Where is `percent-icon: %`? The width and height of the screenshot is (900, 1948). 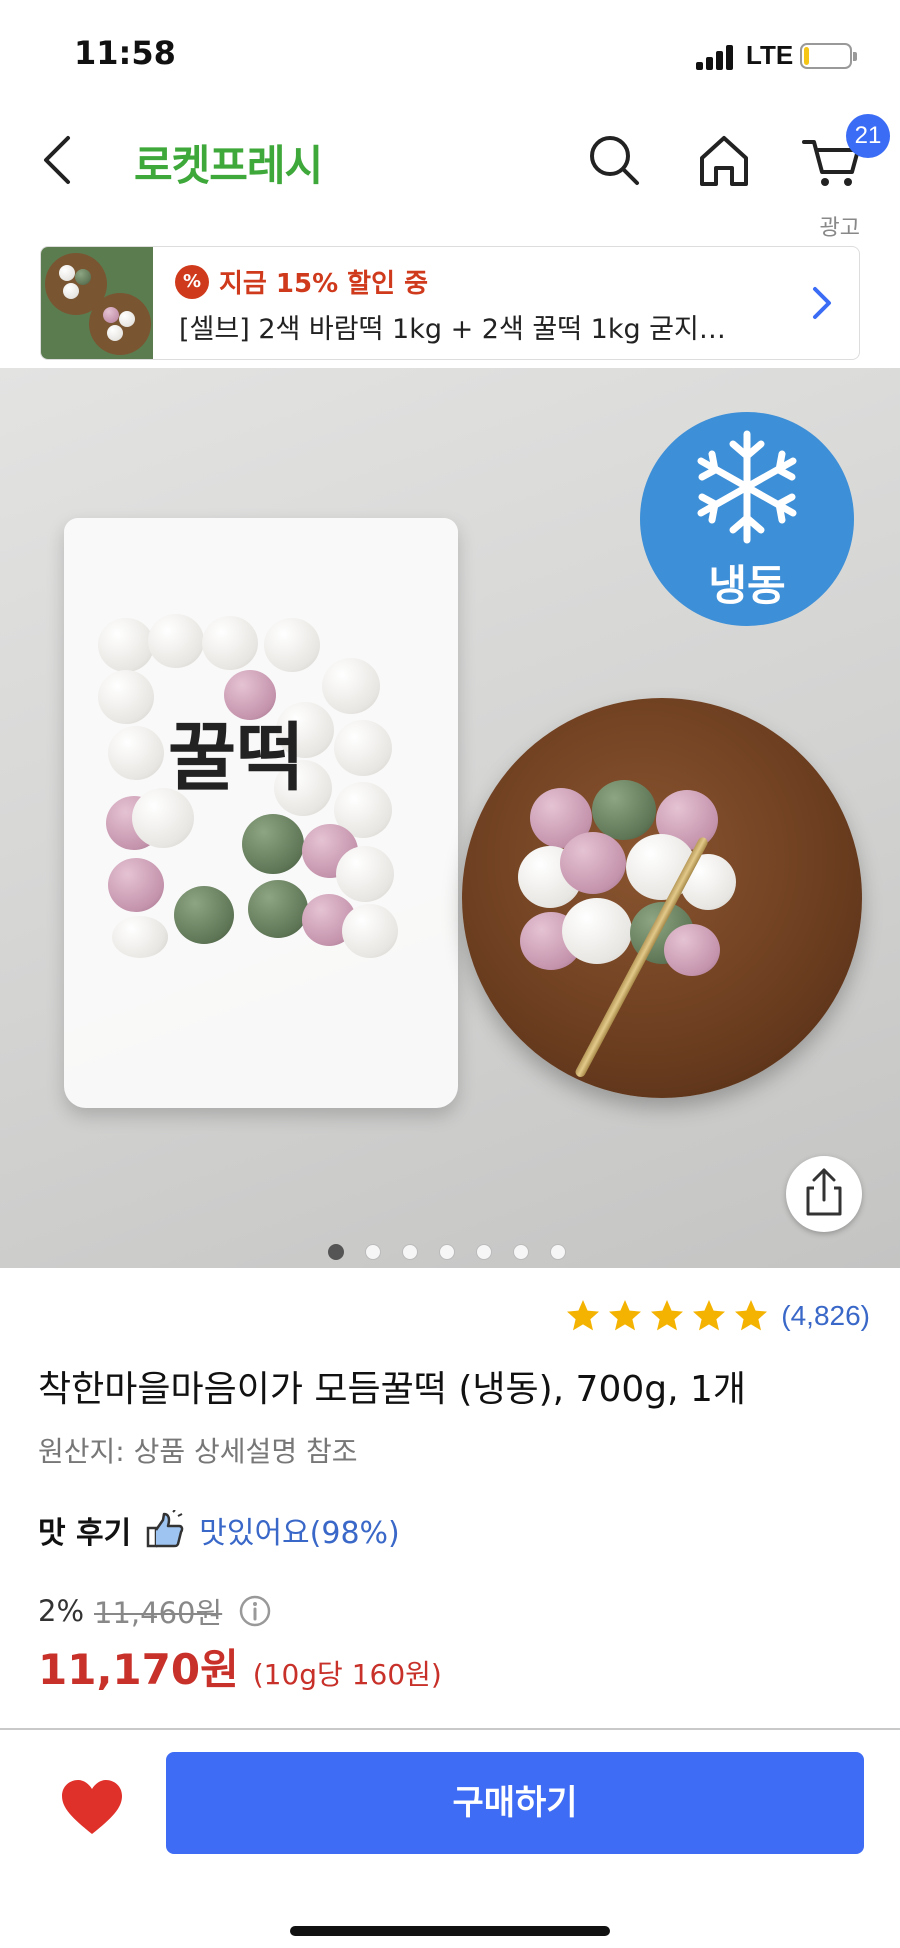 percent-icon: % is located at coordinates (192, 281).